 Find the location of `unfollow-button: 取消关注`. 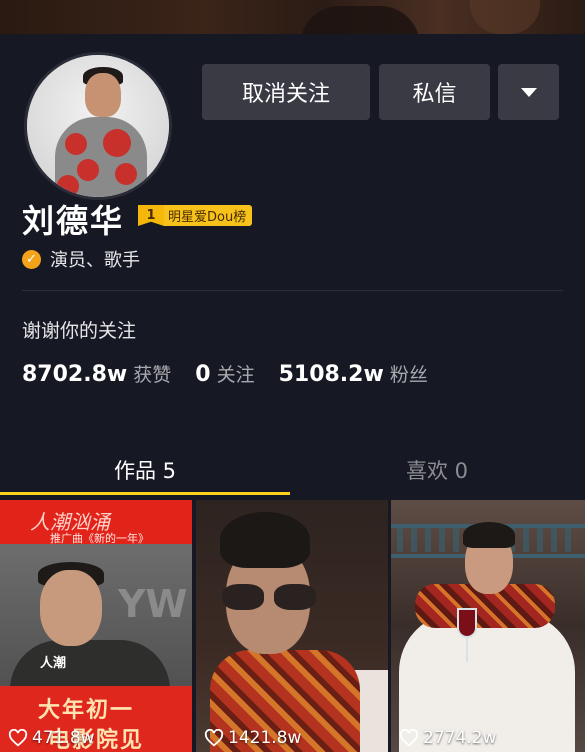

unfollow-button: 取消关注 is located at coordinates (286, 92).